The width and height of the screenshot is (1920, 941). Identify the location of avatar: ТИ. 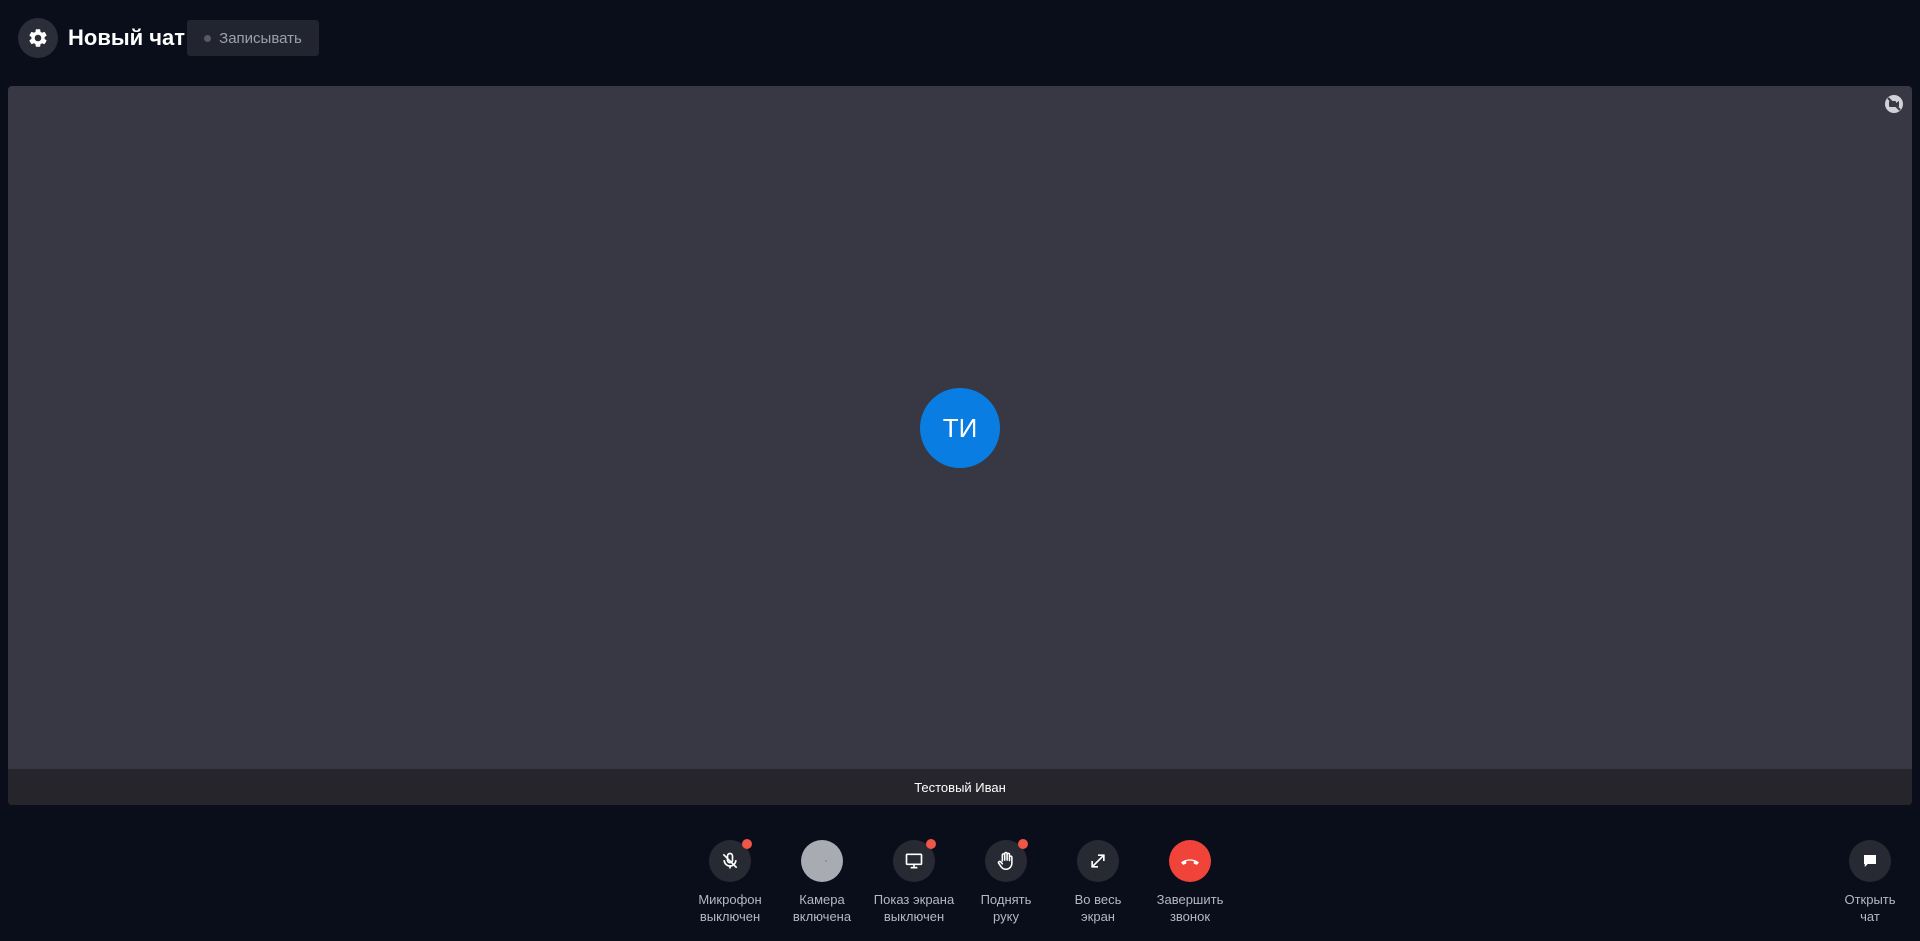
(960, 428).